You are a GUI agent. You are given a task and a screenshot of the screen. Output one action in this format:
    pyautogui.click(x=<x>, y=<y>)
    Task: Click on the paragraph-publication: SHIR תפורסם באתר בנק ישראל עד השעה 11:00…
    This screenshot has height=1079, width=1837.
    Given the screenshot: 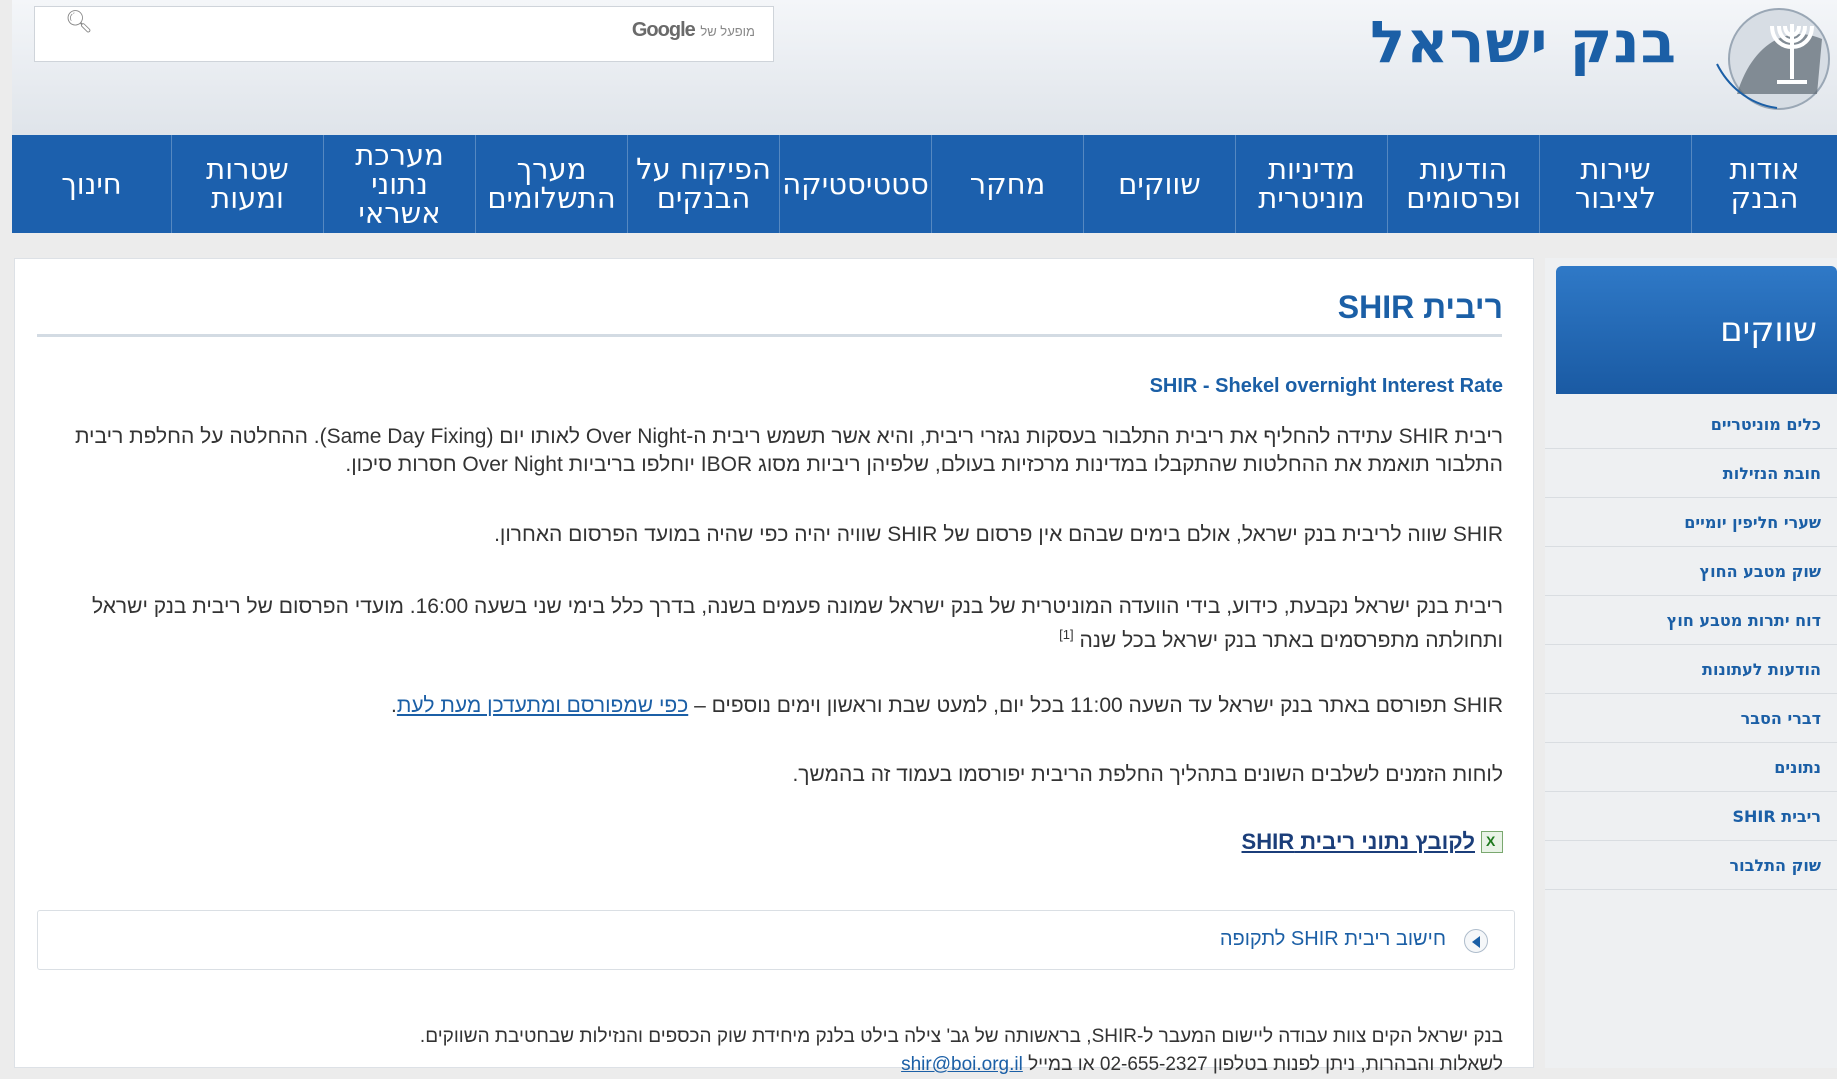 What is the action you would take?
    pyautogui.click(x=783, y=706)
    